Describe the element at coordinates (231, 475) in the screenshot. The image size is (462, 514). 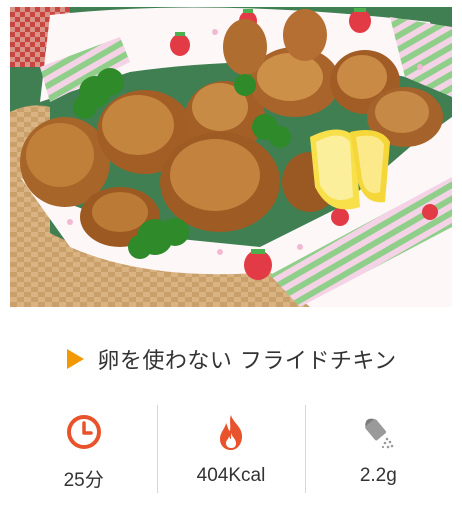
I see `calories-value: 404Kcal` at that location.